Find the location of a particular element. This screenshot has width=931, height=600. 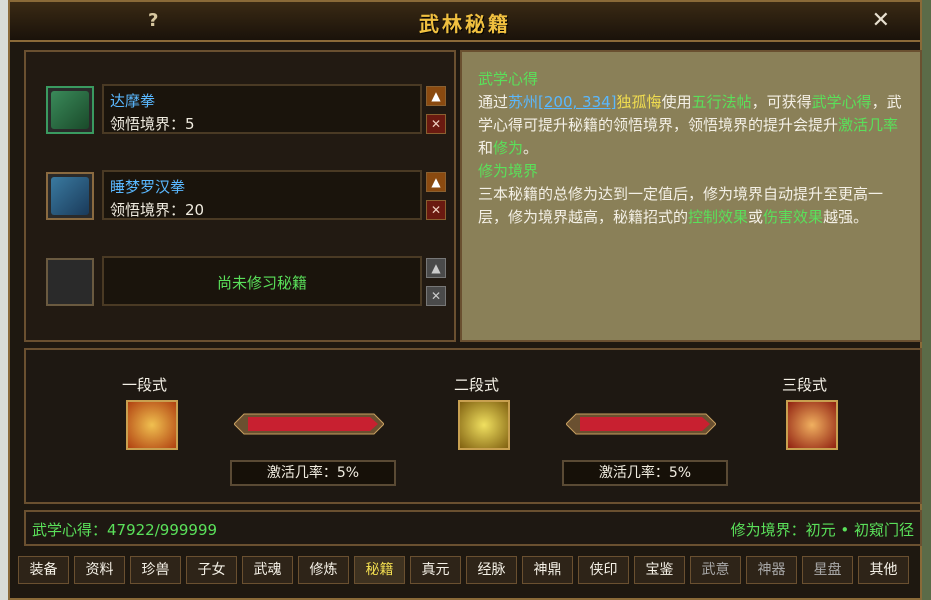

status-bar: 武学心得：47922/999999 修为境界：初元 • 初窥门径 is located at coordinates (473, 528).